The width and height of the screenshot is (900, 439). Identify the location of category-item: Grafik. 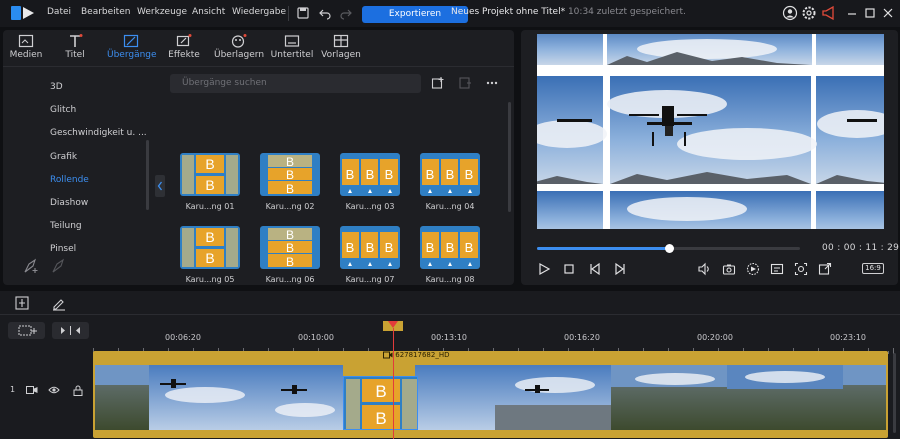
(63, 157).